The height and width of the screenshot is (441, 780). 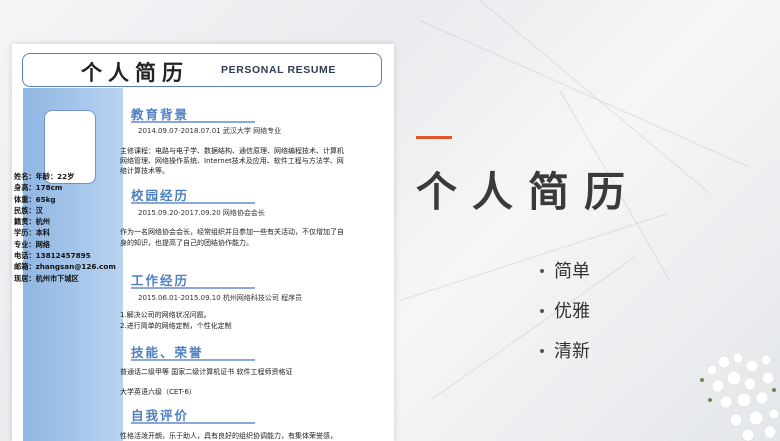 I want to click on info-line: 专业：网络, so click(x=32, y=244).